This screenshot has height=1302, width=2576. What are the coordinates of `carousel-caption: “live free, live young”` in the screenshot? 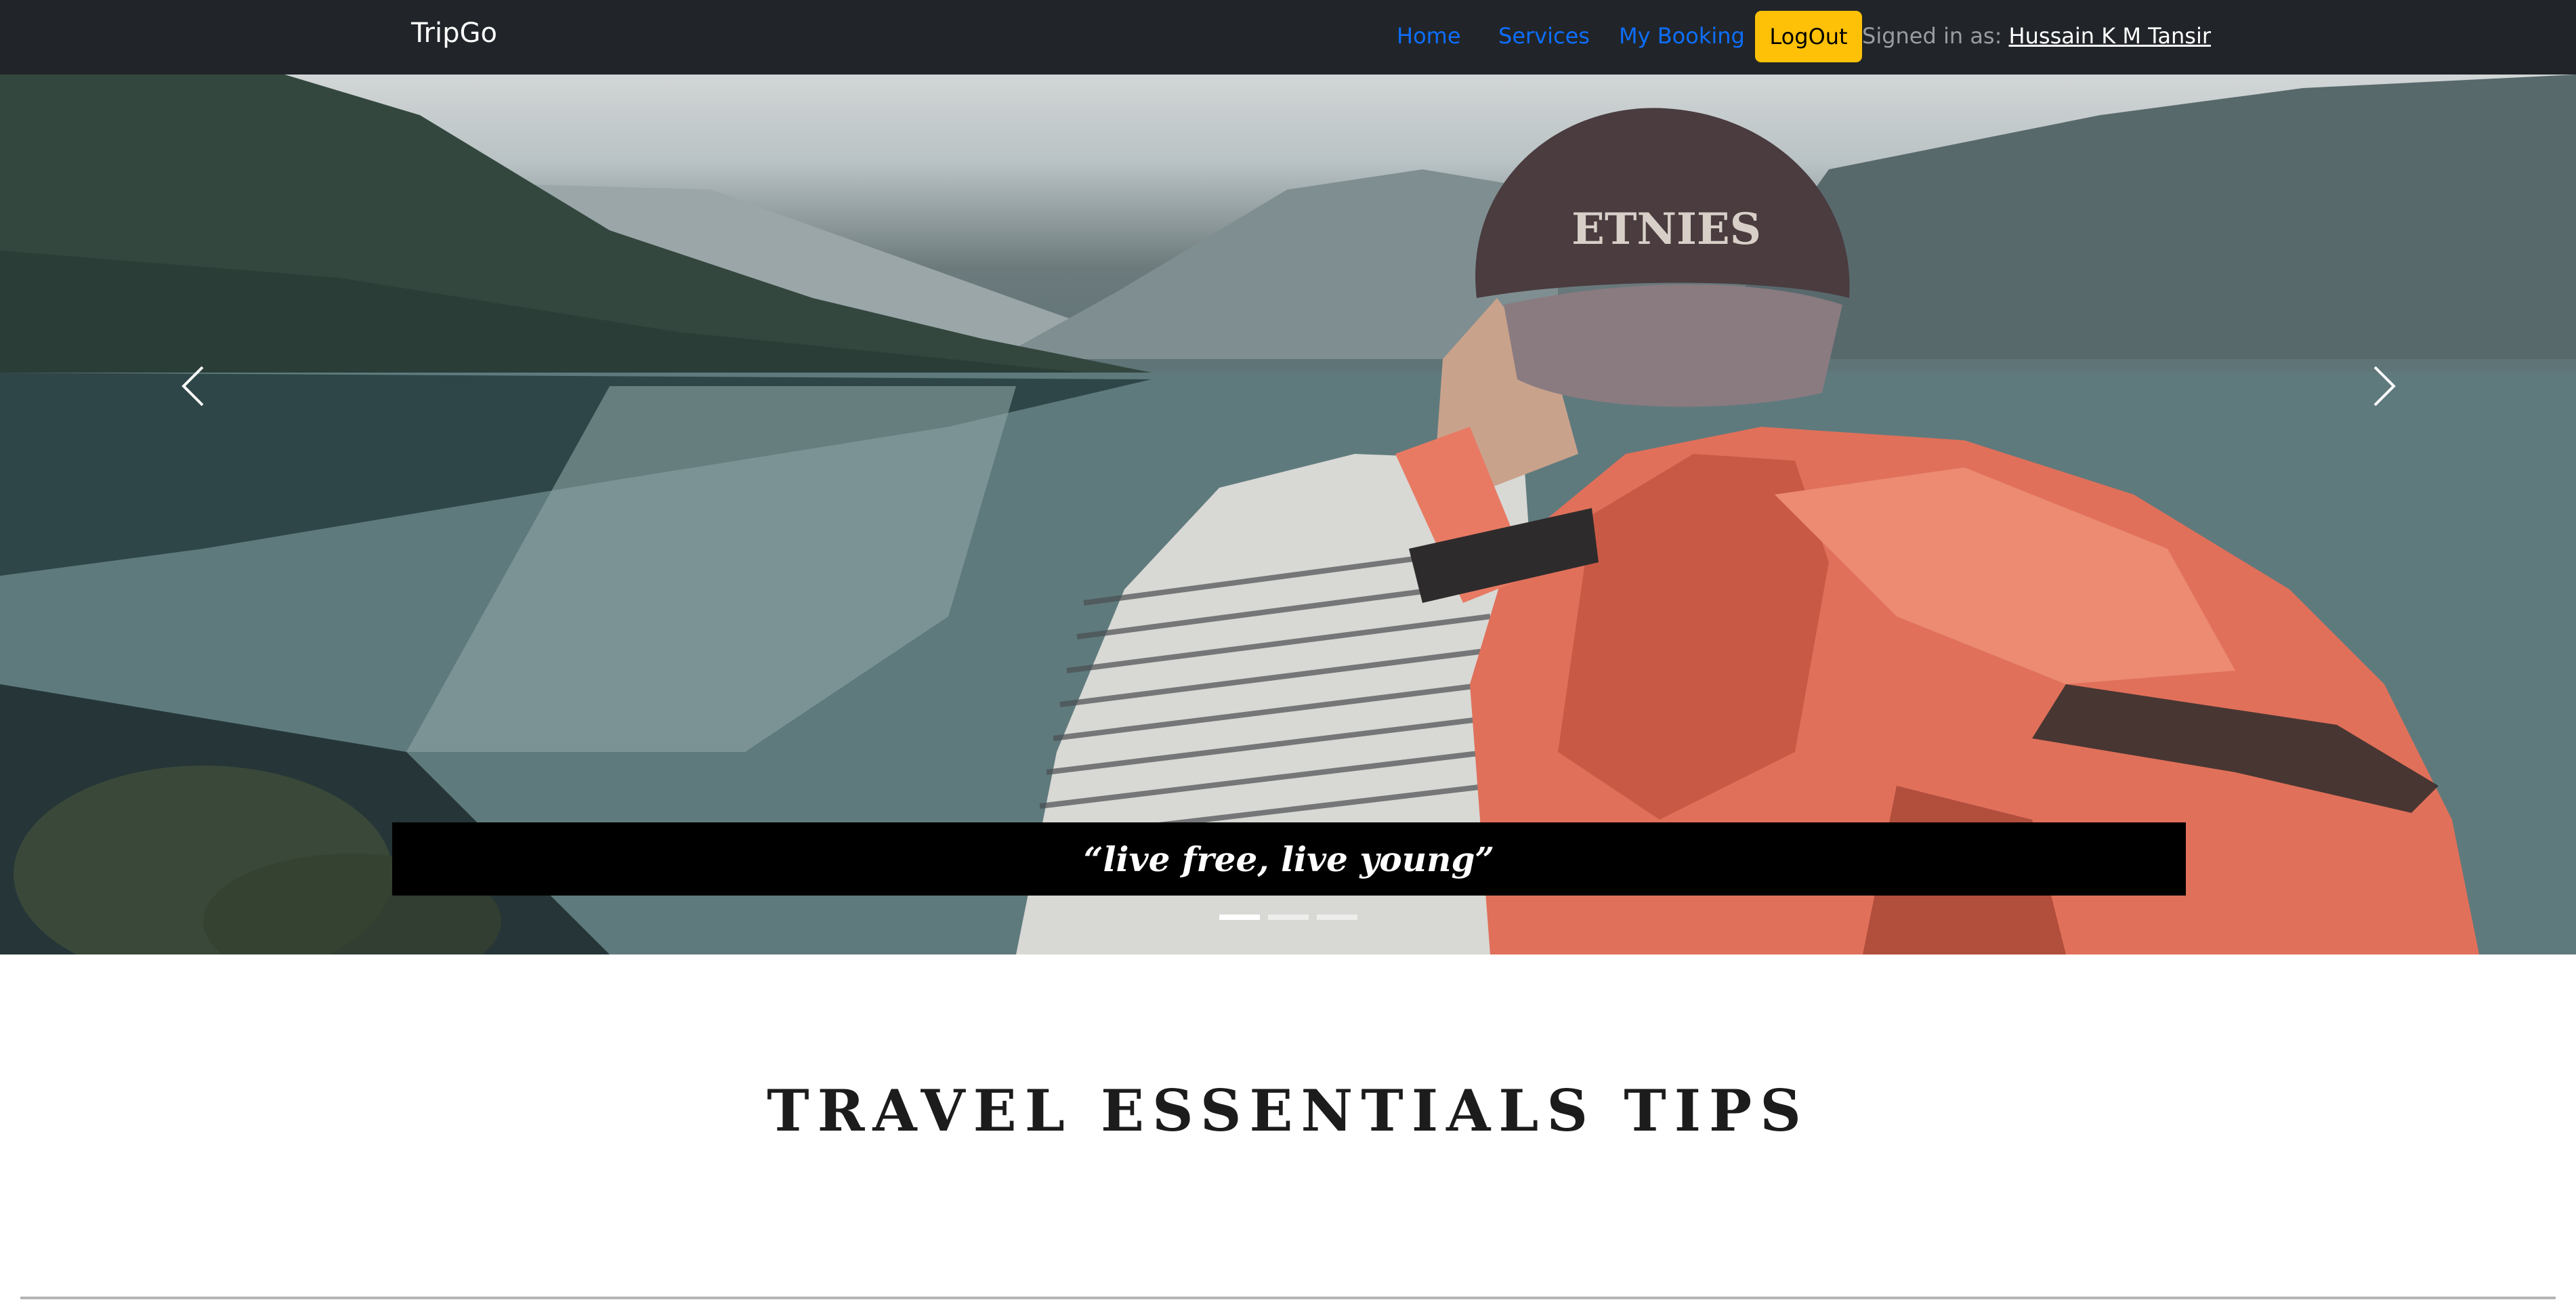 It's located at (1289, 859).